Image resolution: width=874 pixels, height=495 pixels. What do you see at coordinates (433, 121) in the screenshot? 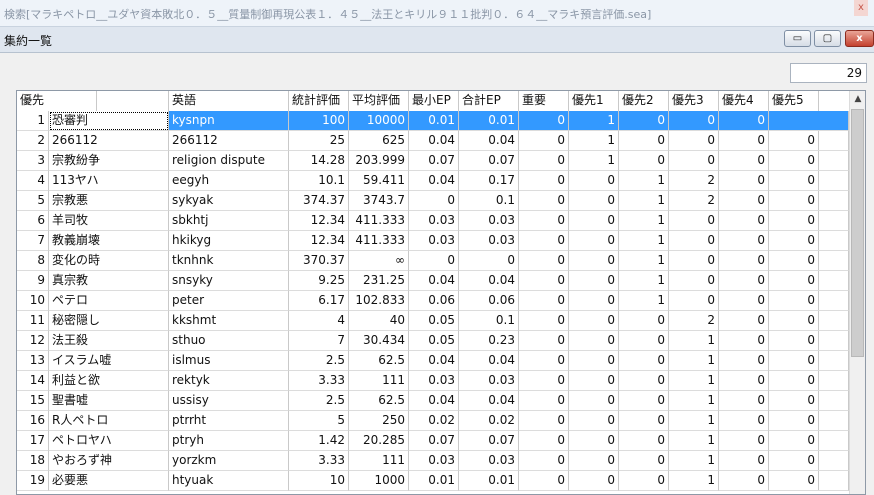
I see `table-row: 1恐審判kysnpn100100000.010.01010000` at bounding box center [433, 121].